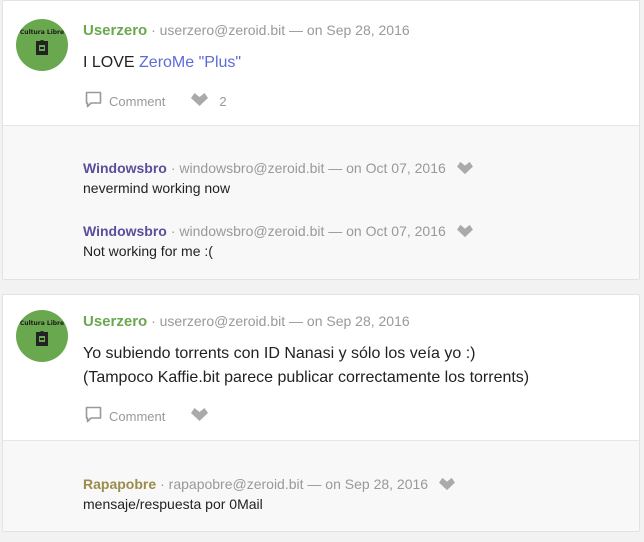 The height and width of the screenshot is (542, 644). Describe the element at coordinates (111, 62) in the screenshot. I see `post-text: I LOVE` at that location.